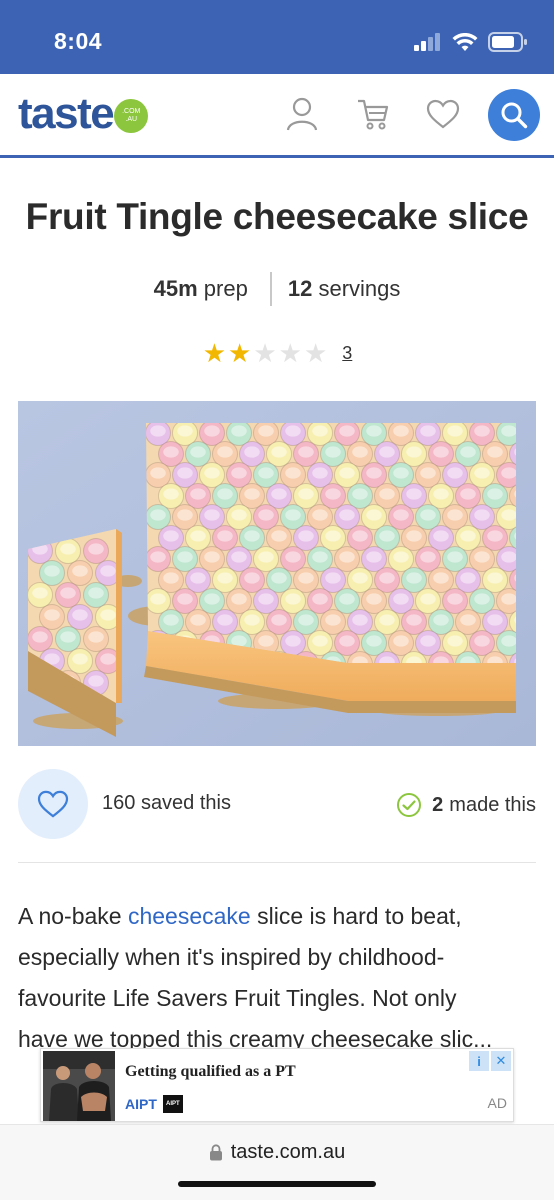  What do you see at coordinates (356, 916) in the screenshot?
I see `description-text: slice is hard to beat,` at bounding box center [356, 916].